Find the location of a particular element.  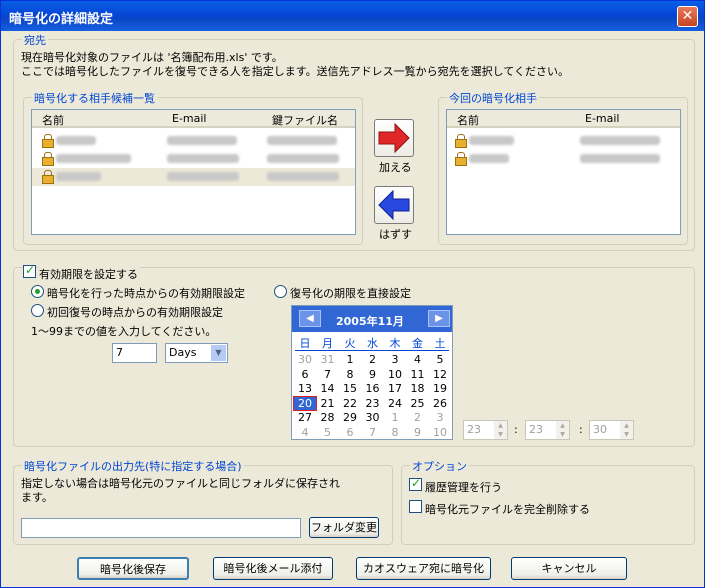

col-keyfile: 鍵ファイル名 is located at coordinates (305, 120).